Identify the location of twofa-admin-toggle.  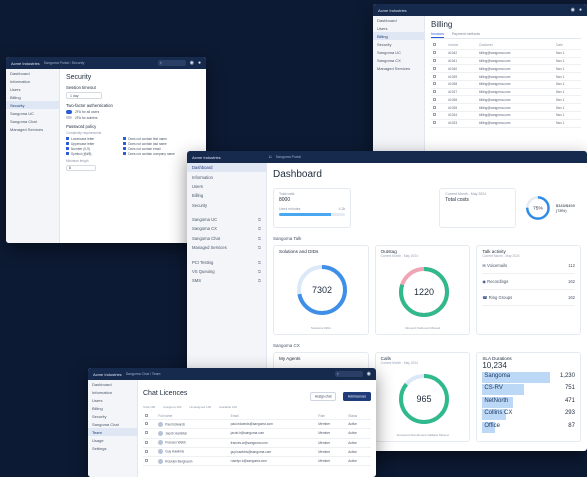
(69, 117).